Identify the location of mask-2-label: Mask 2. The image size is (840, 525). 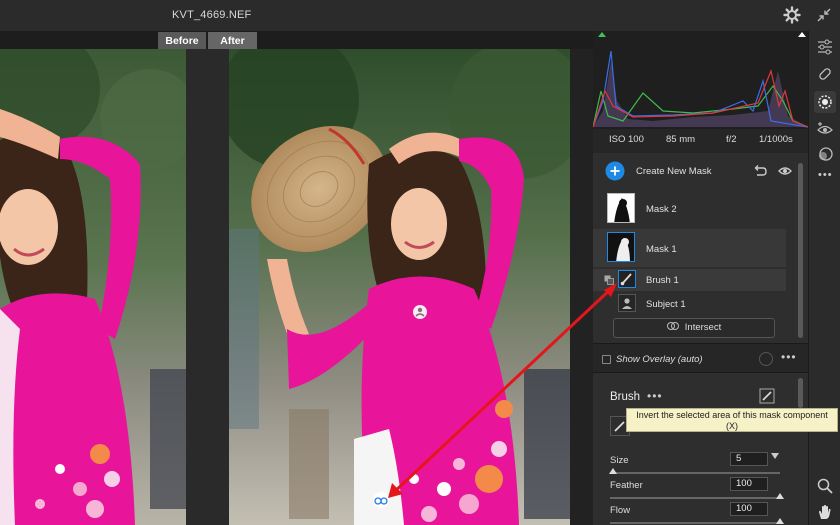
(661, 209).